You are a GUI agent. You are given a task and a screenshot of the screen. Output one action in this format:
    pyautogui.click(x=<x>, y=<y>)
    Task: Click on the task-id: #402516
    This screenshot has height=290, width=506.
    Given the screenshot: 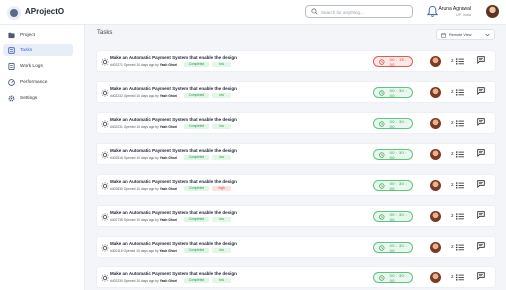 What is the action you would take?
    pyautogui.click(x=116, y=158)
    